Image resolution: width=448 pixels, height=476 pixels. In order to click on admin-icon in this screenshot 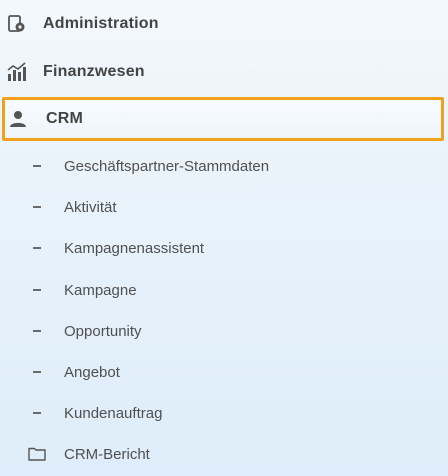, I will do `click(17, 24)`.